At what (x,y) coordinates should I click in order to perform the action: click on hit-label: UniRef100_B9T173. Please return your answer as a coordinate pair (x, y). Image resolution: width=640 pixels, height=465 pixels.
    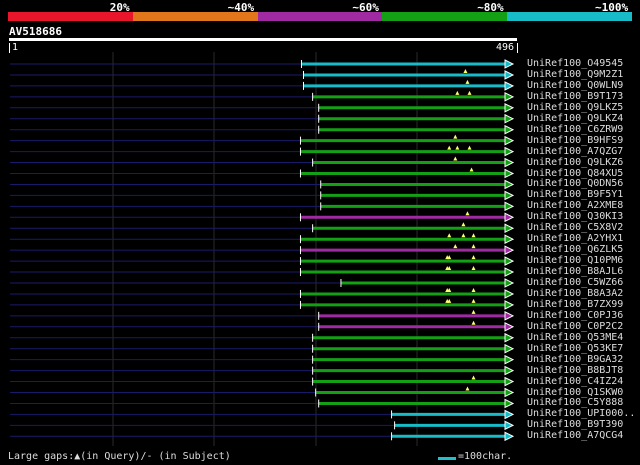
    Looking at the image, I should click on (575, 96).